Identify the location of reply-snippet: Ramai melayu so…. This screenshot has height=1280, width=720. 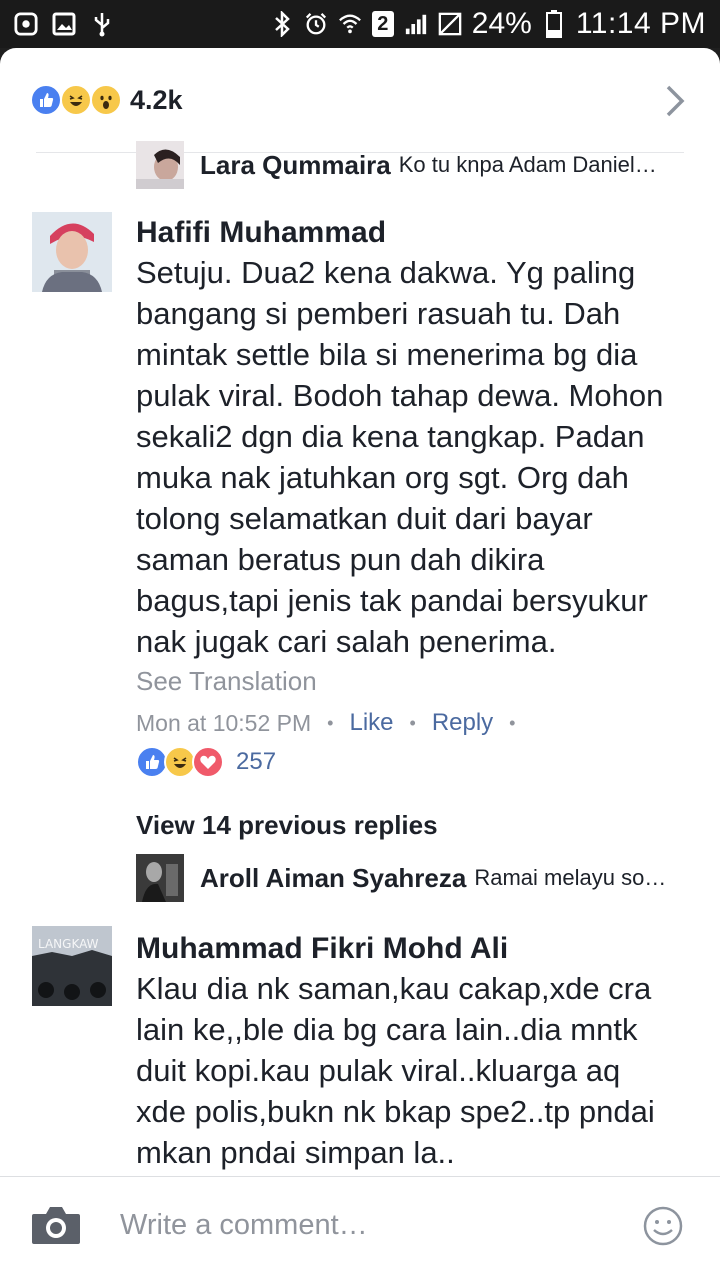
(570, 877).